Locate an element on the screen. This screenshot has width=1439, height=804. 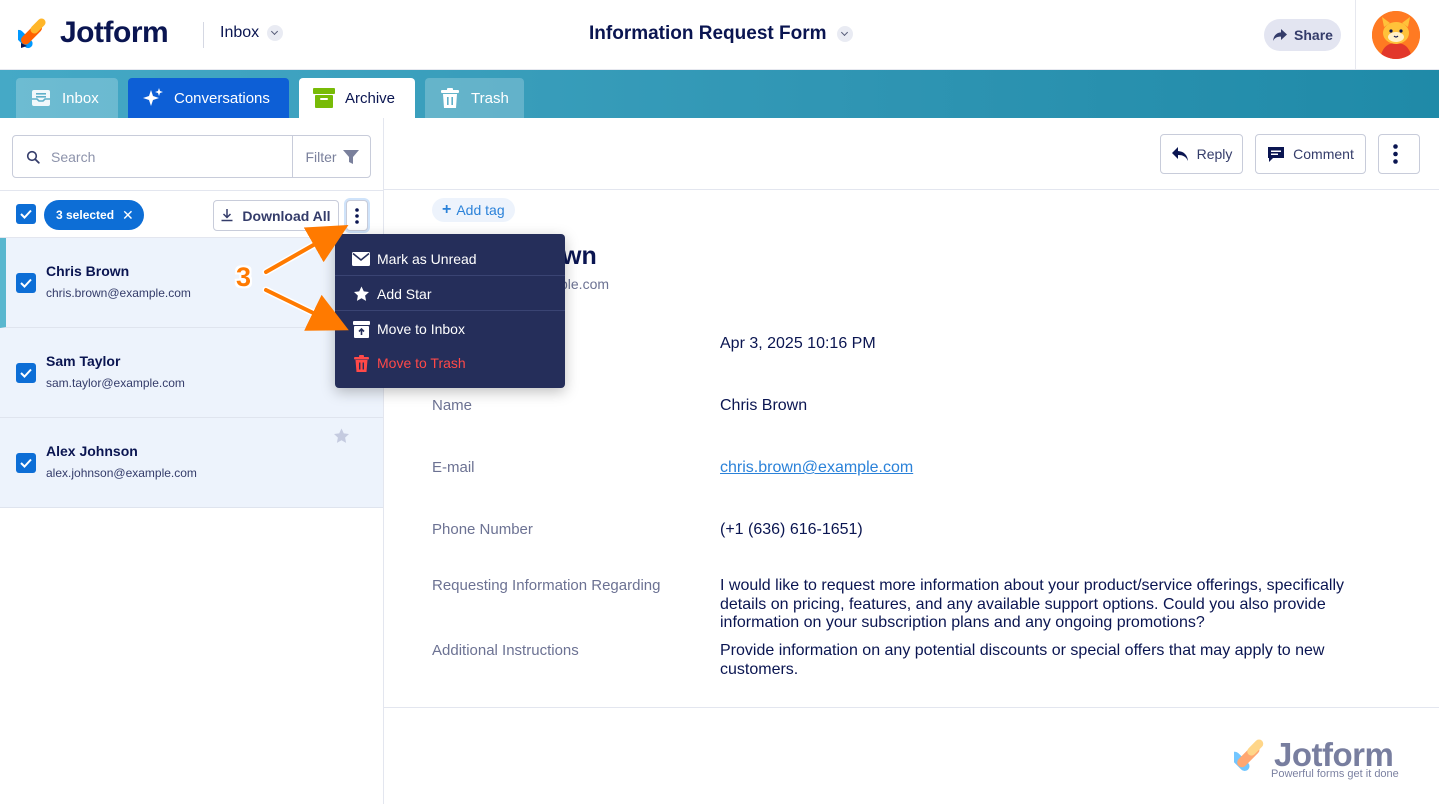
inbox-dropdown: Inbox is located at coordinates (252, 33).